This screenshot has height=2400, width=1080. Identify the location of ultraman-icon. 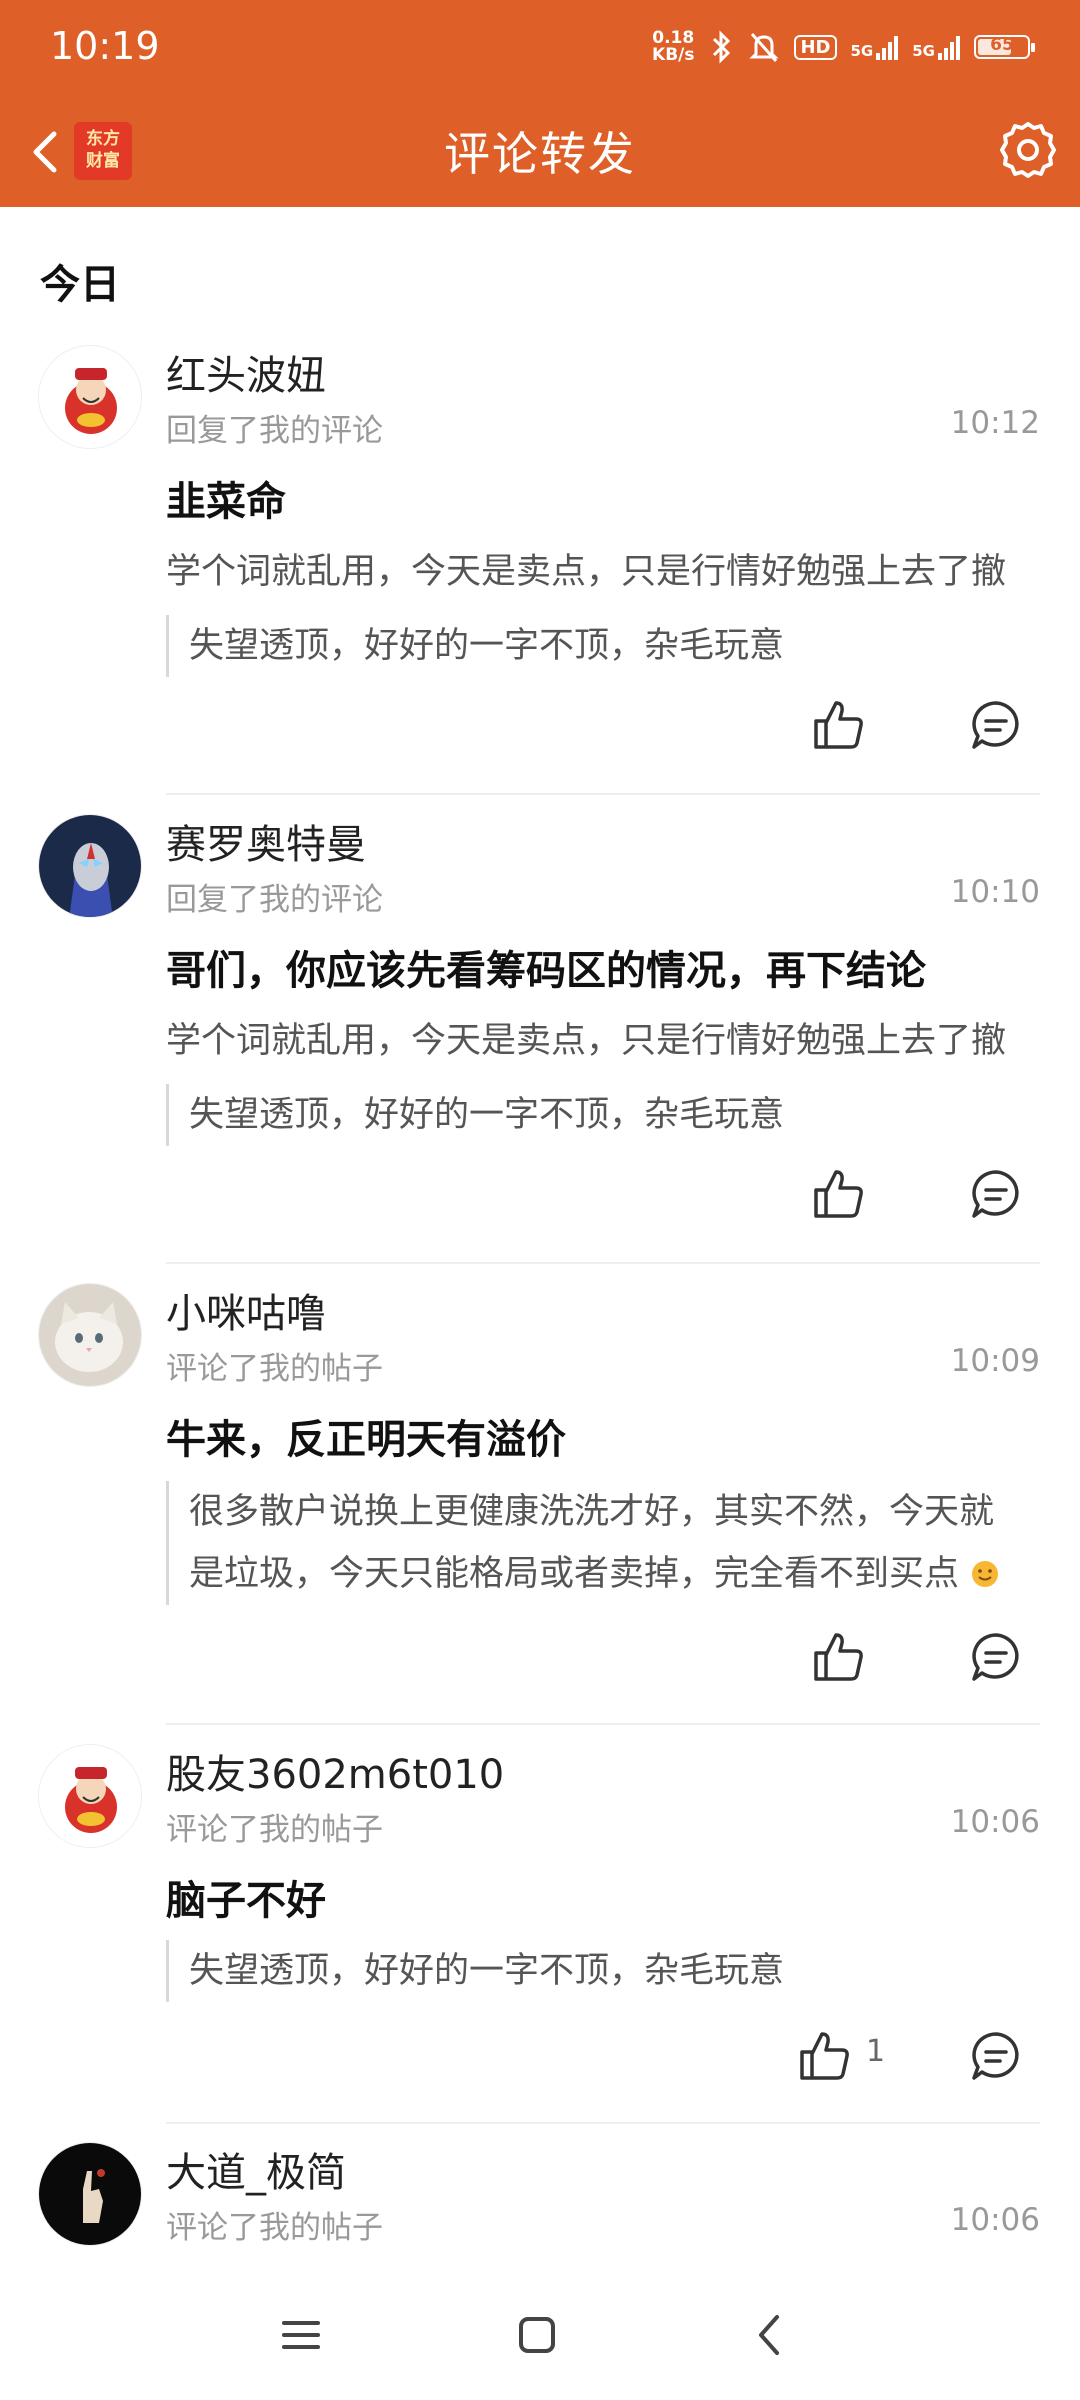
(90, 866).